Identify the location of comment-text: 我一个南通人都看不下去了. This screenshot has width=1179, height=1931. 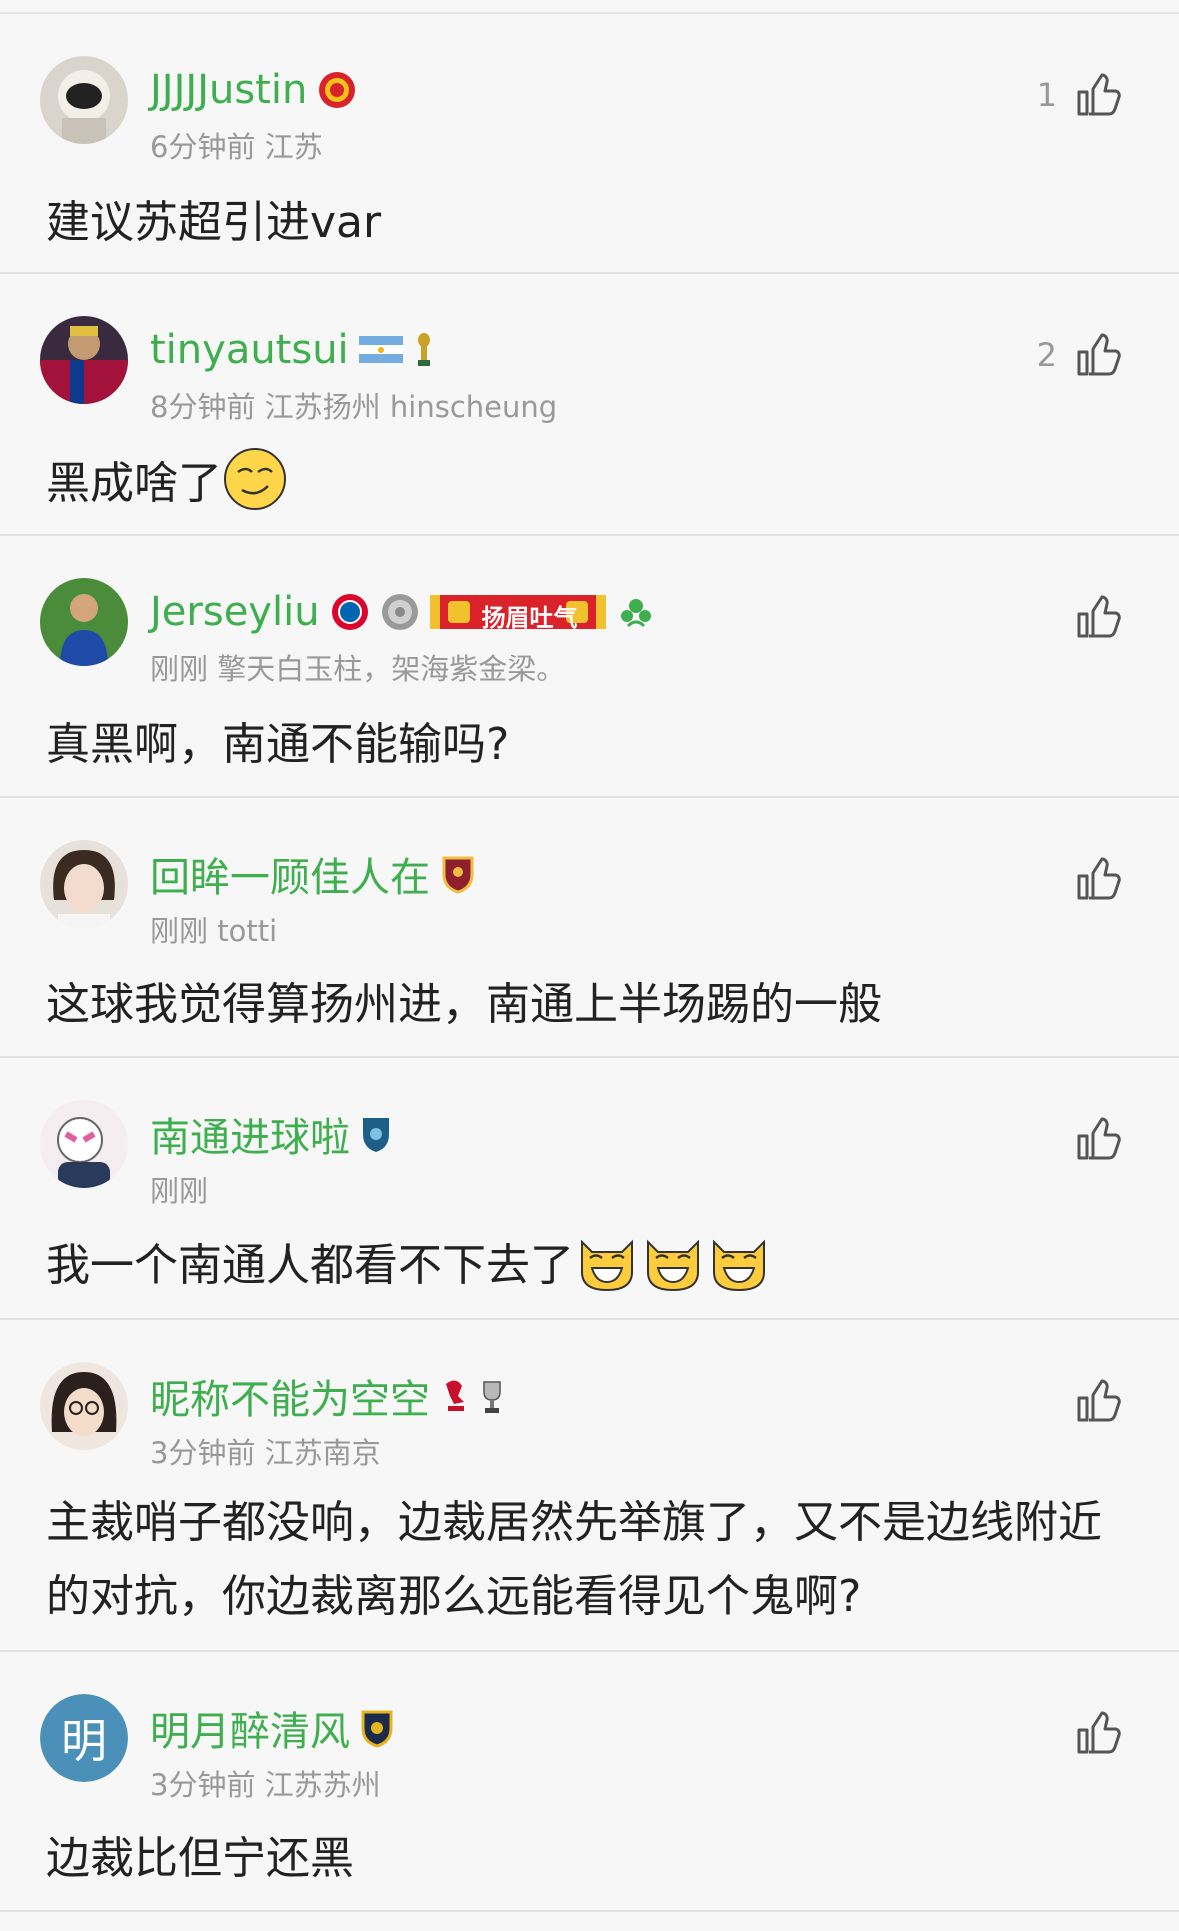
(595, 1265).